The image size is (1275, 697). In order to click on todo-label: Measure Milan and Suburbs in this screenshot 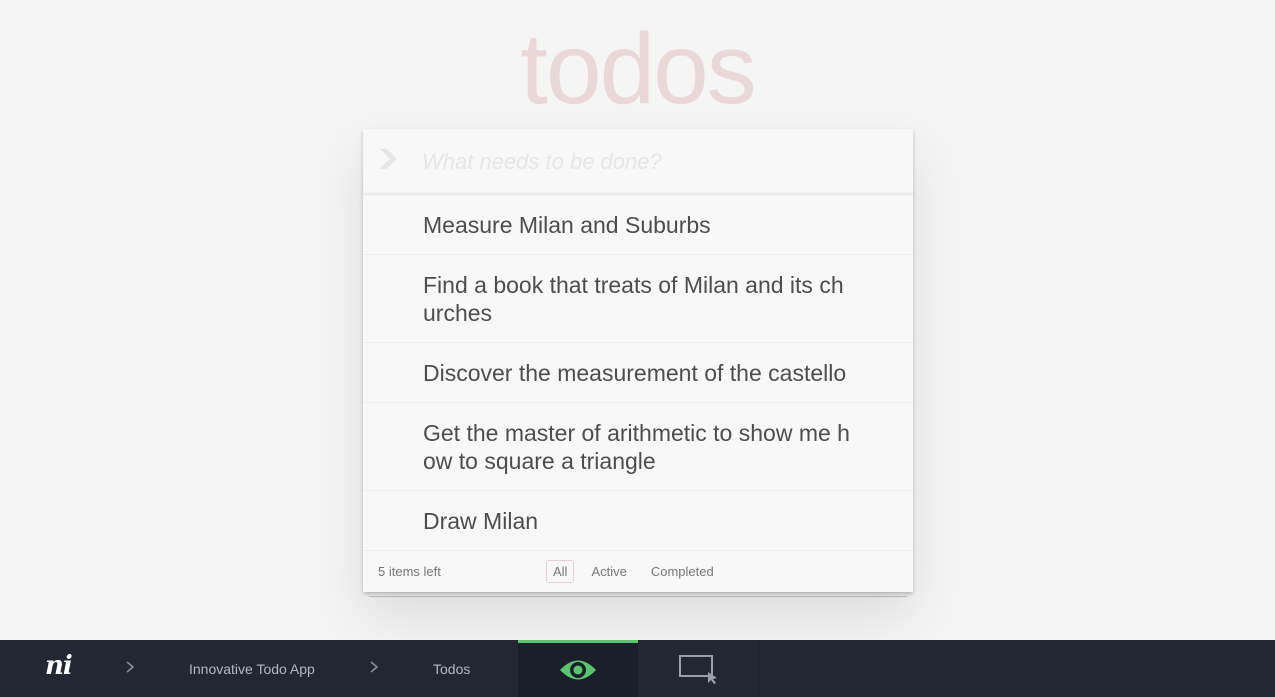, I will do `click(567, 225)`.